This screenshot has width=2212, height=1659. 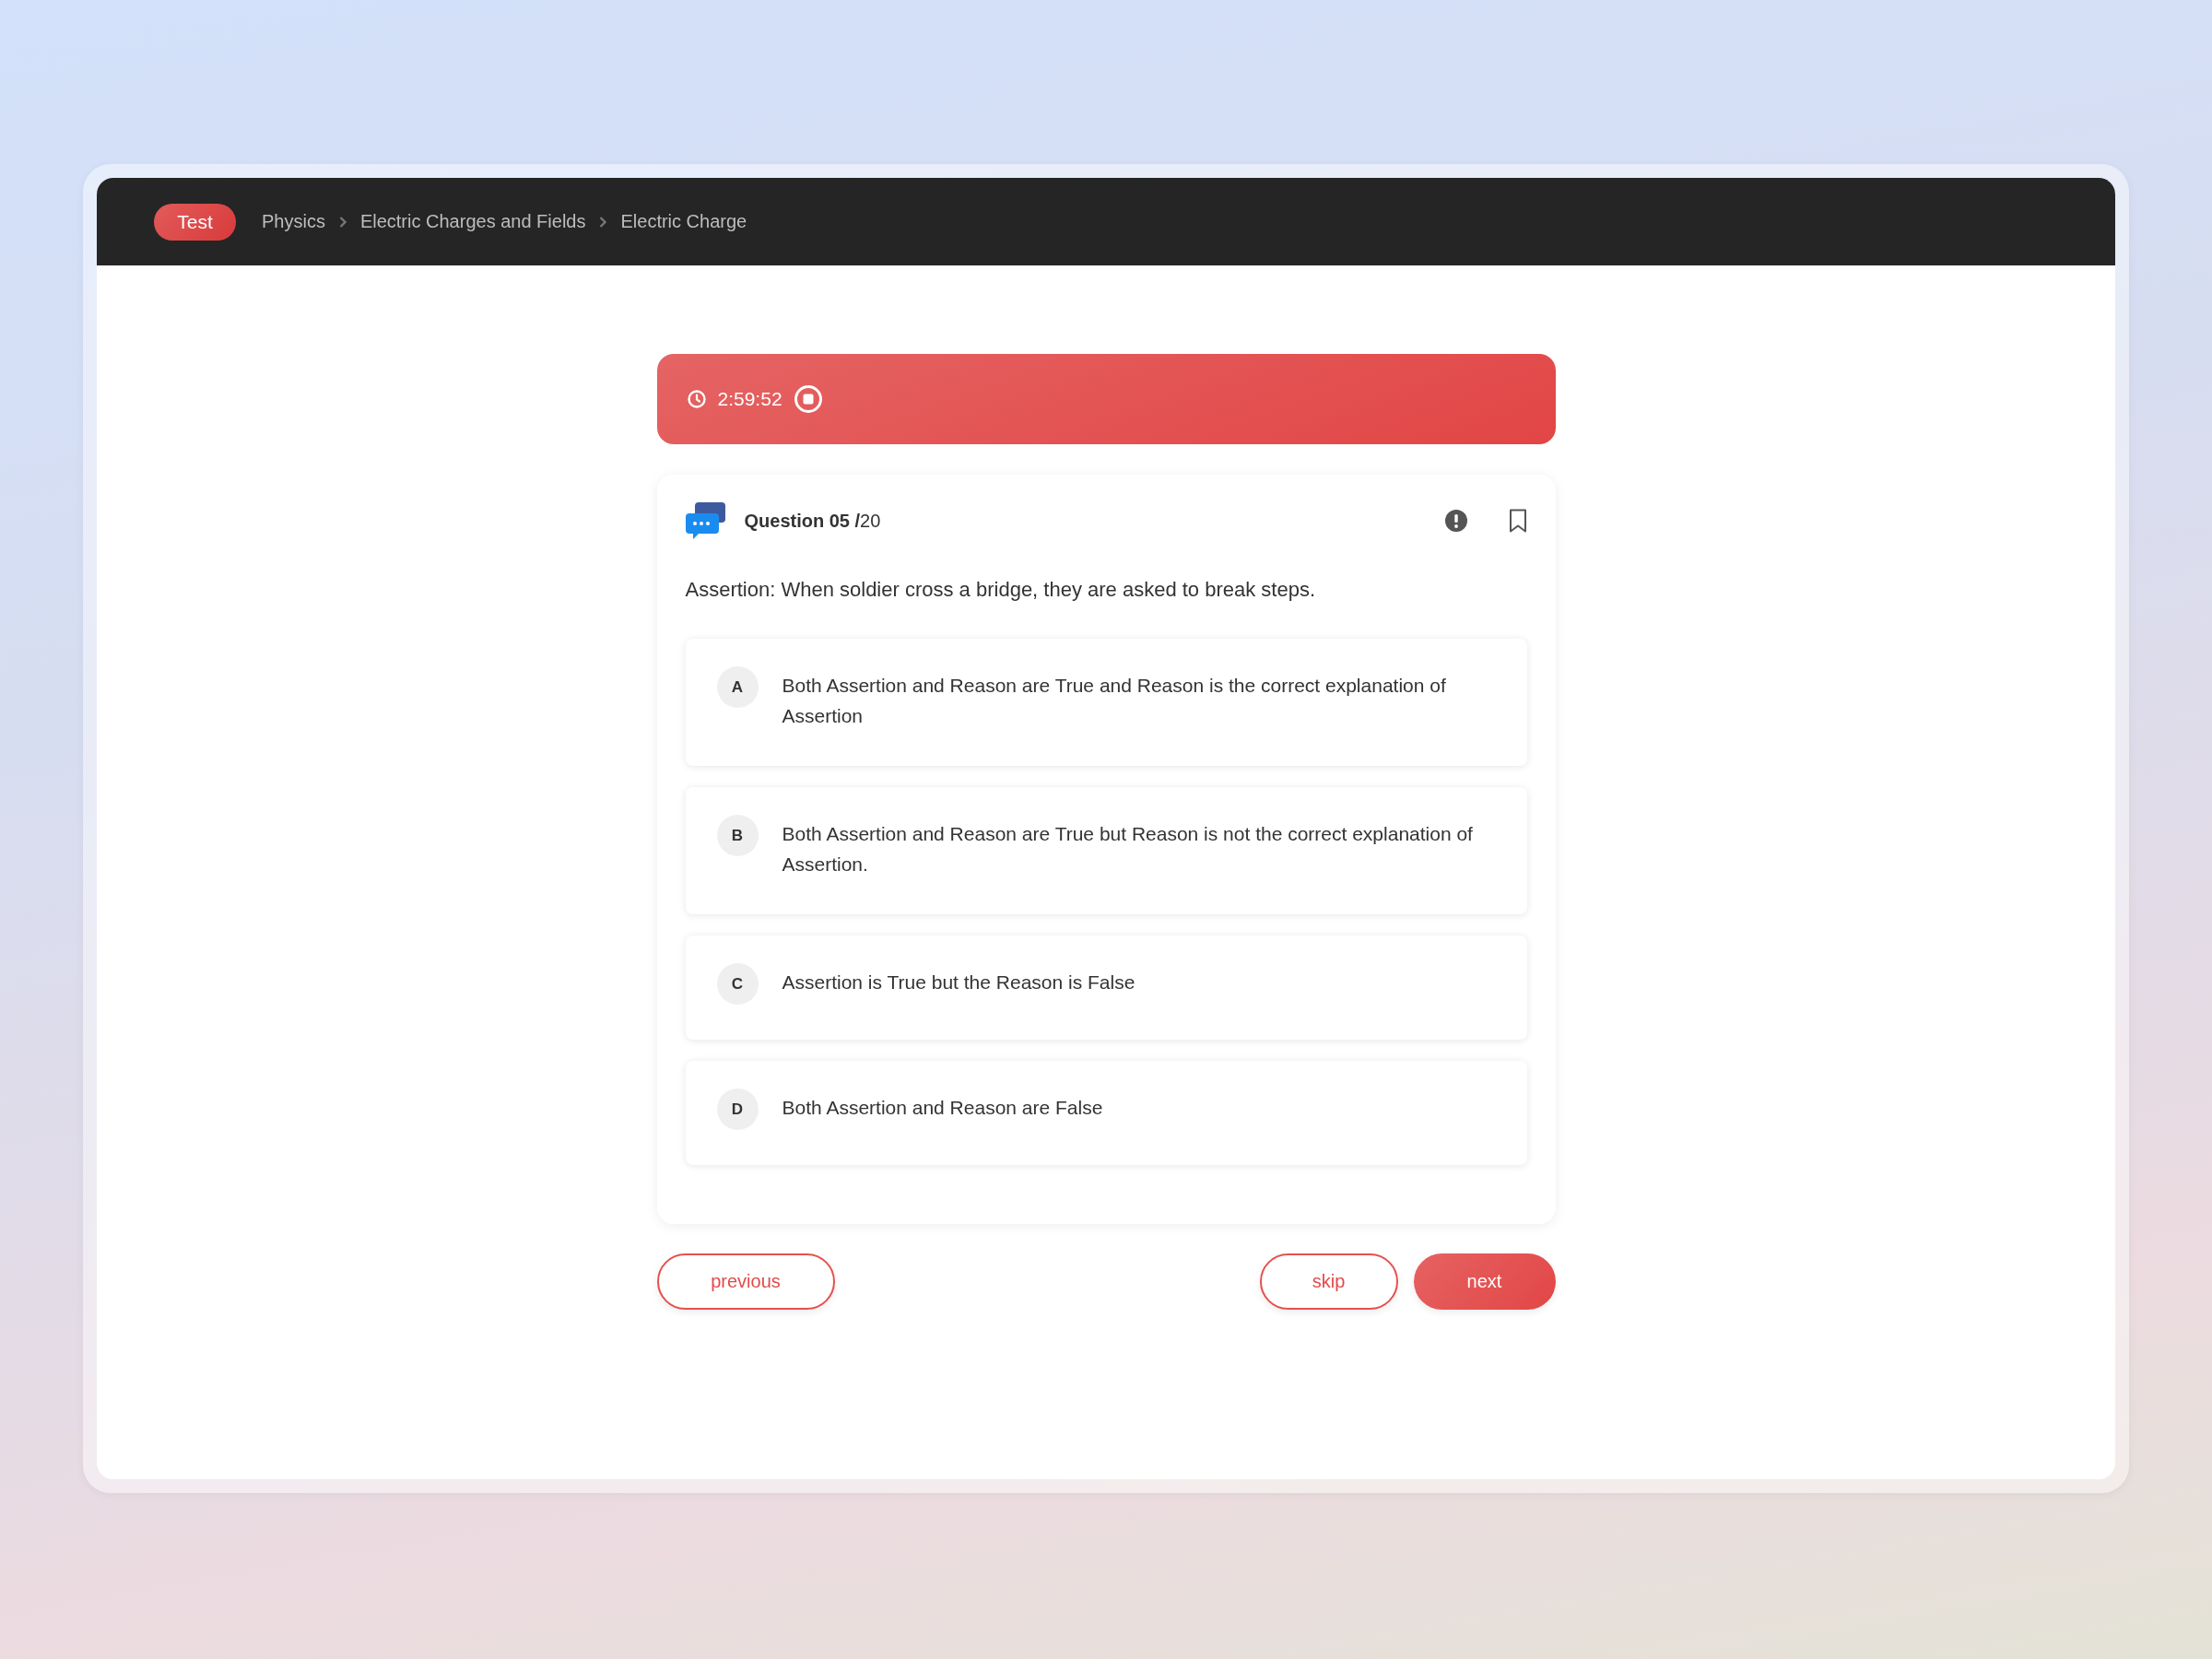 What do you see at coordinates (1328, 1281) in the screenshot?
I see `skip-button: skip` at bounding box center [1328, 1281].